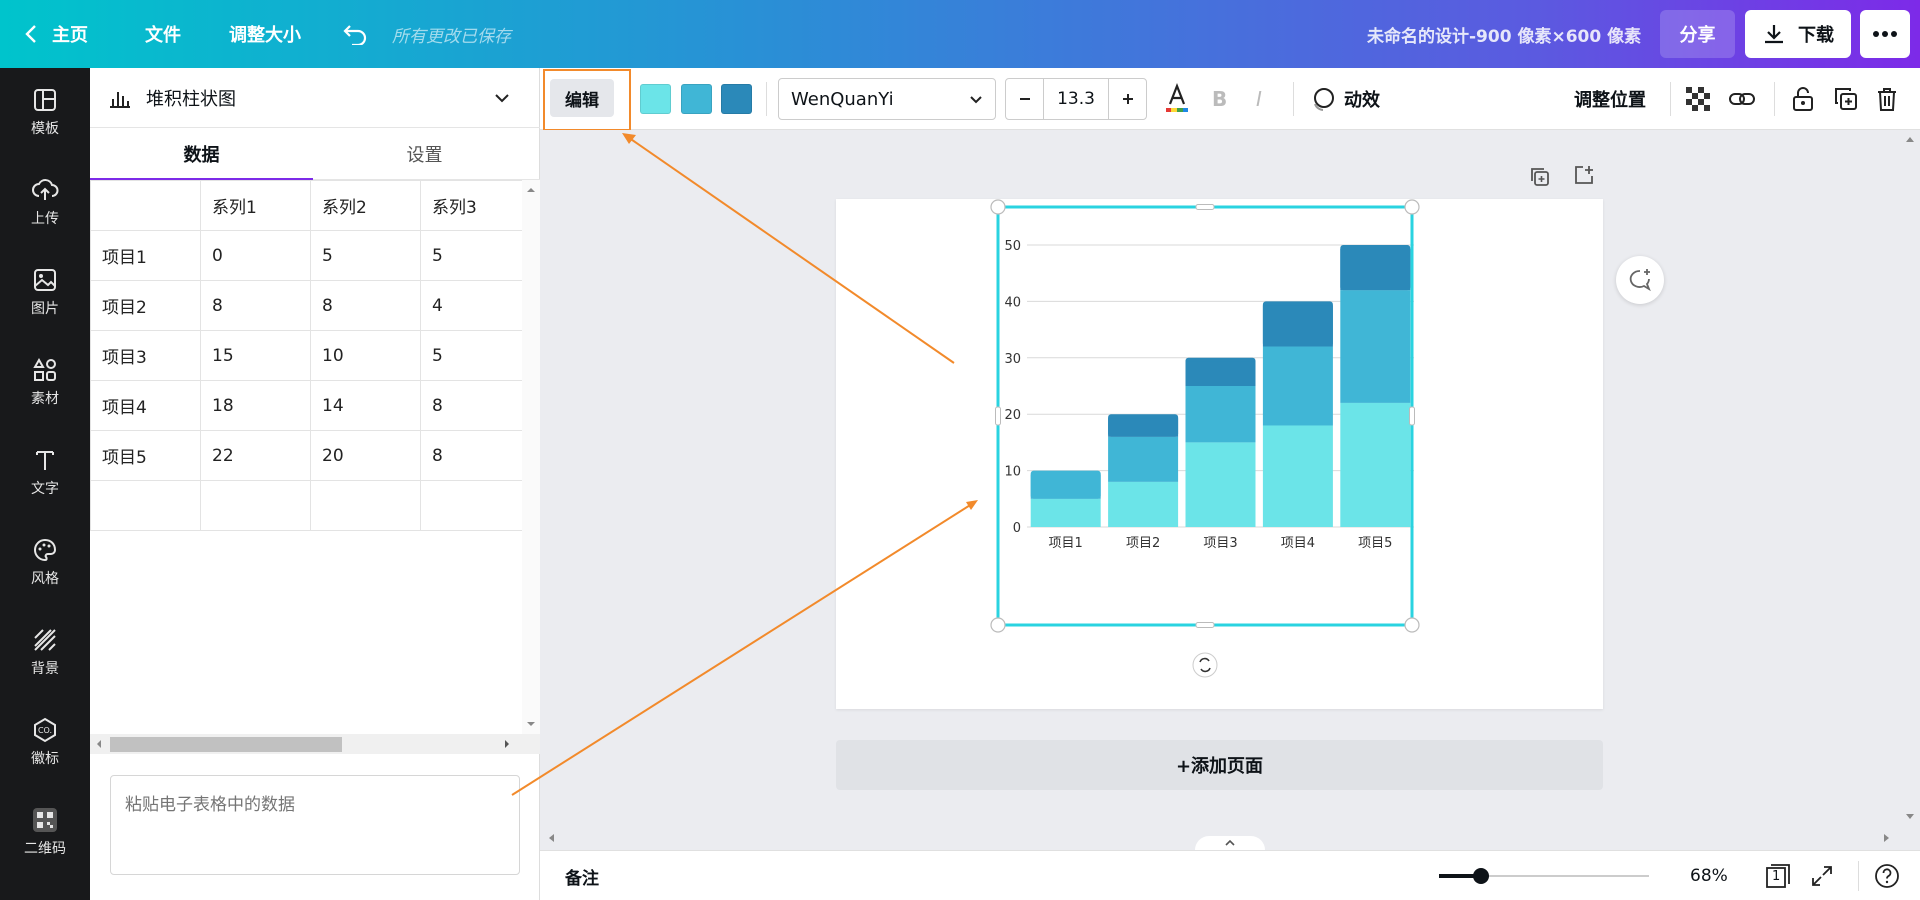 Image resolution: width=1920 pixels, height=900 pixels. What do you see at coordinates (1025, 99) in the screenshot?
I see `decrease-size-button` at bounding box center [1025, 99].